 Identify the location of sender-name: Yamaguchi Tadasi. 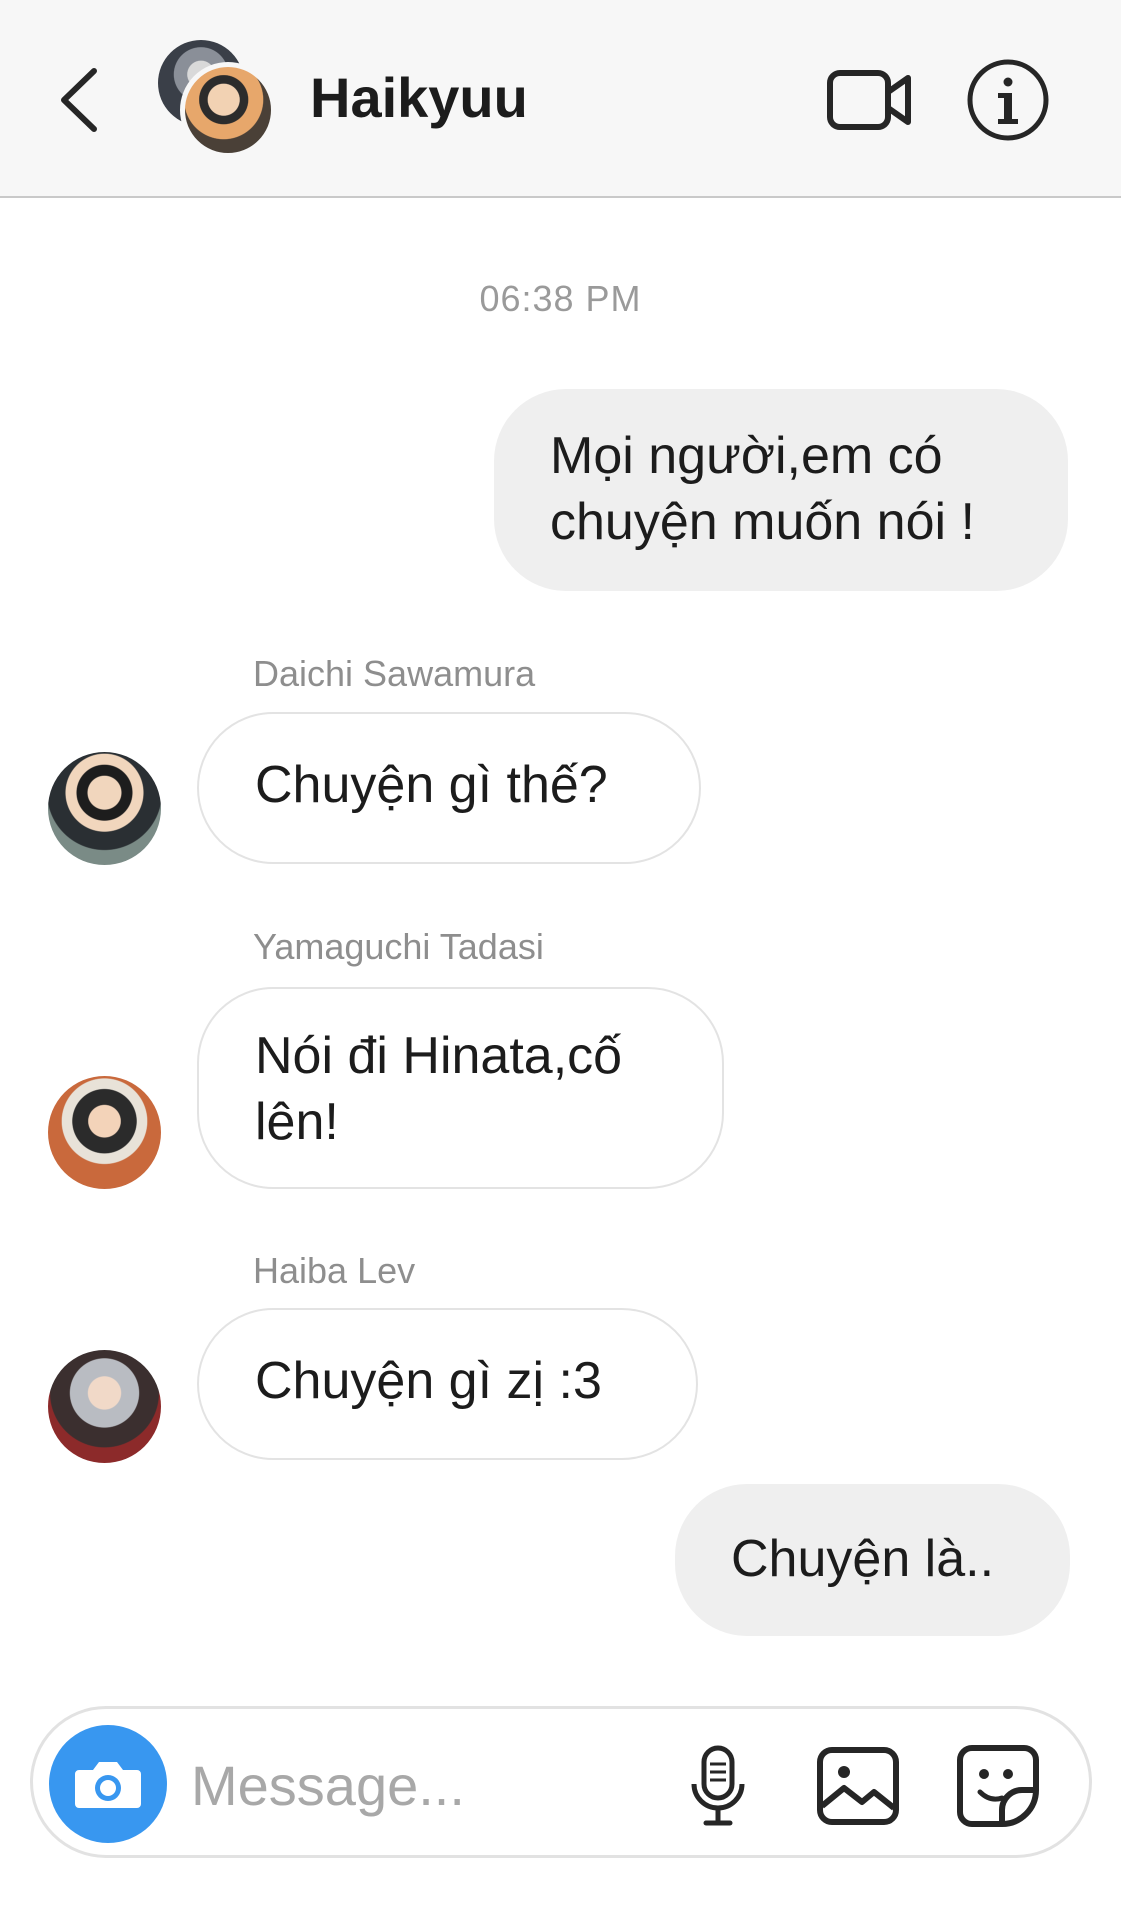
(398, 946).